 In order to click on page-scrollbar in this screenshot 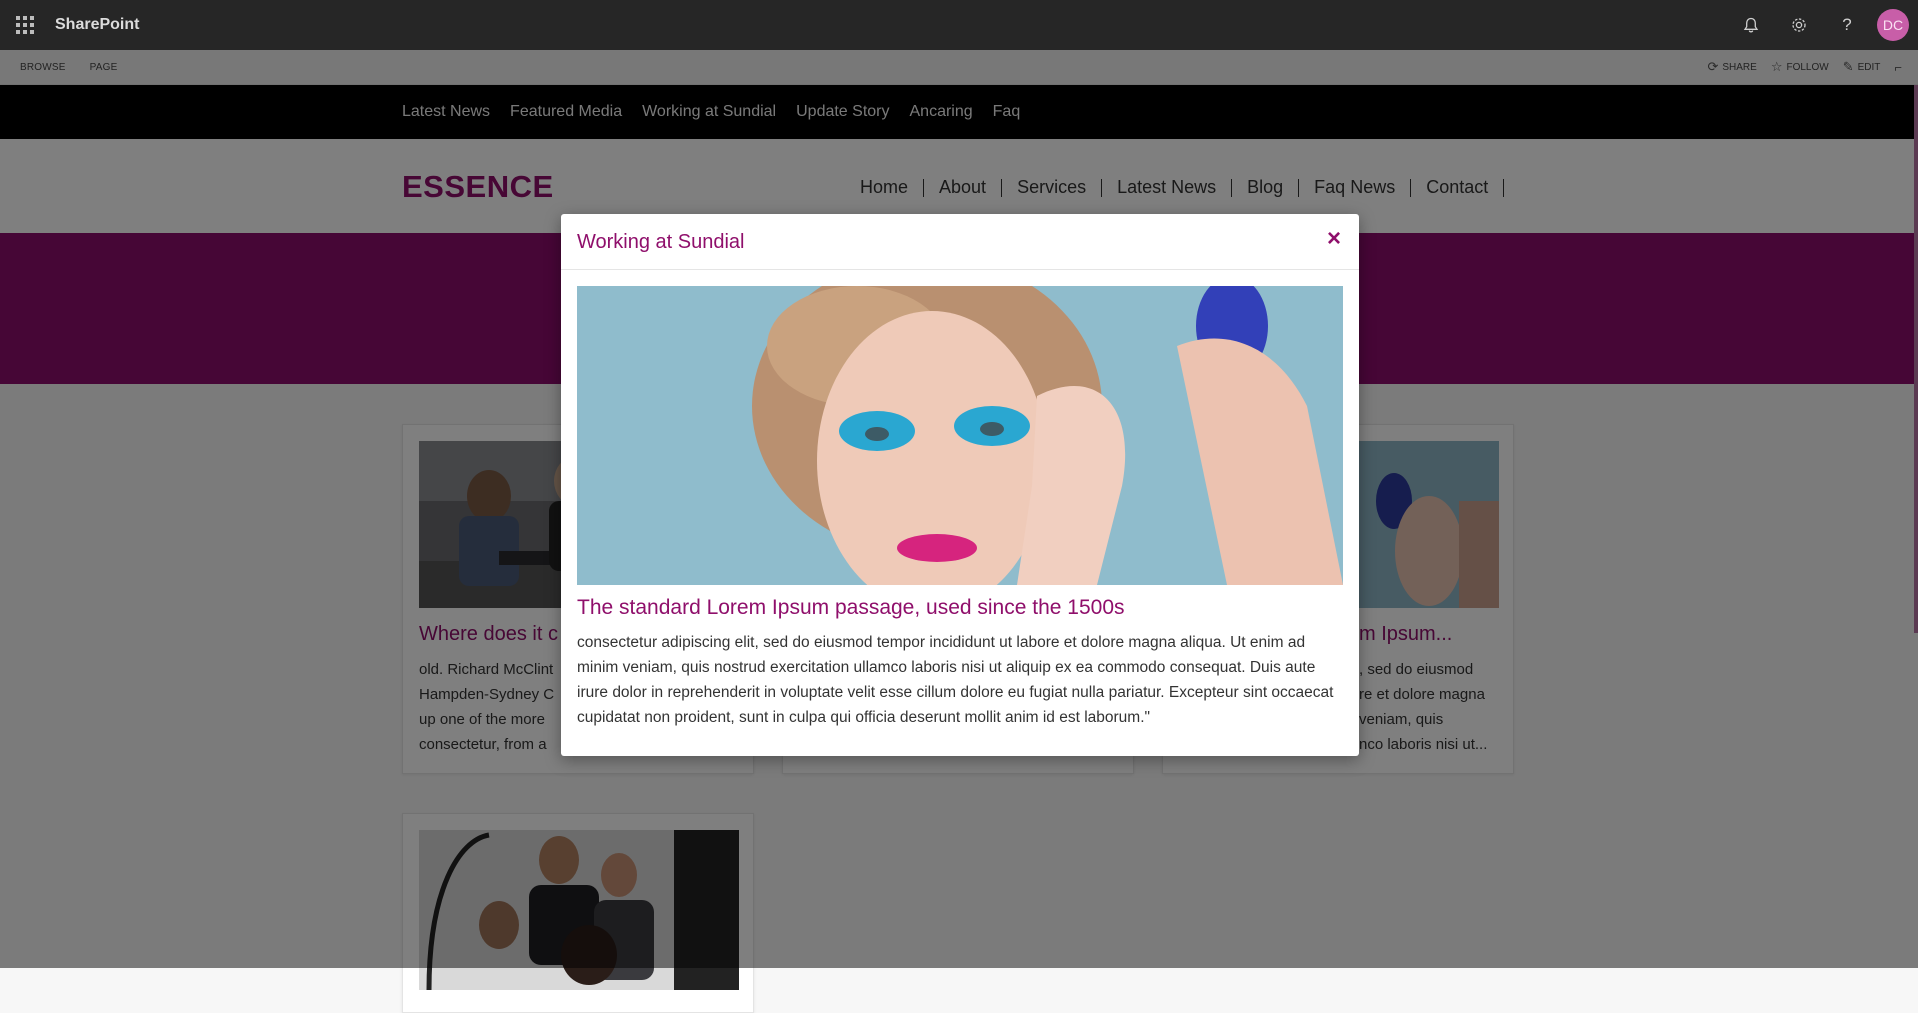, I will do `click(1916, 359)`.